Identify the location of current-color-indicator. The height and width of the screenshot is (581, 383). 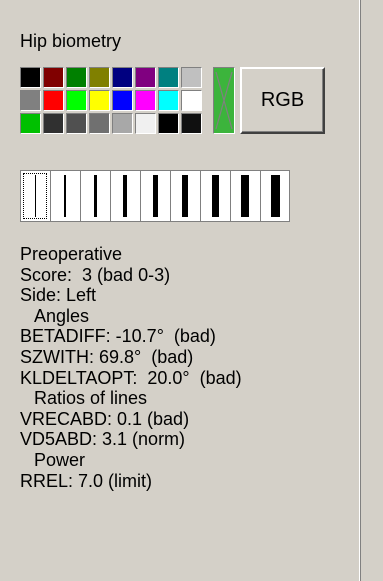
(224, 100).